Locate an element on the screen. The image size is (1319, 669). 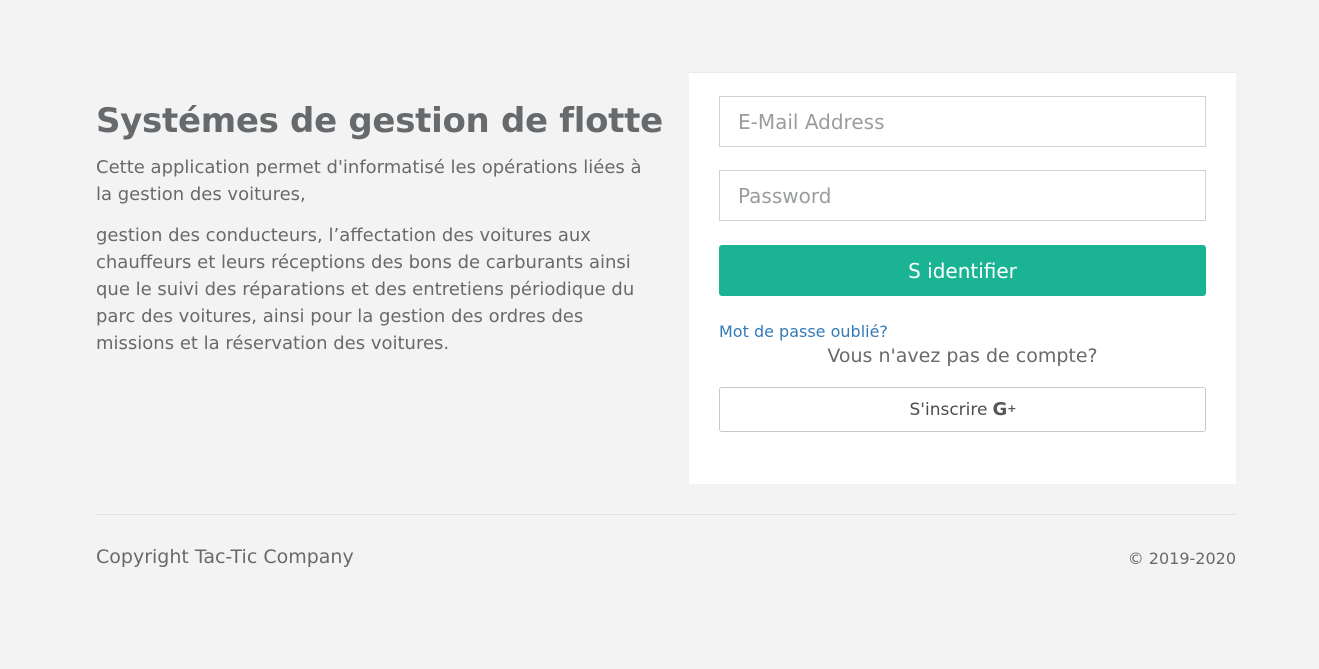
google-plus-icon: G+ is located at coordinates (1004, 409).